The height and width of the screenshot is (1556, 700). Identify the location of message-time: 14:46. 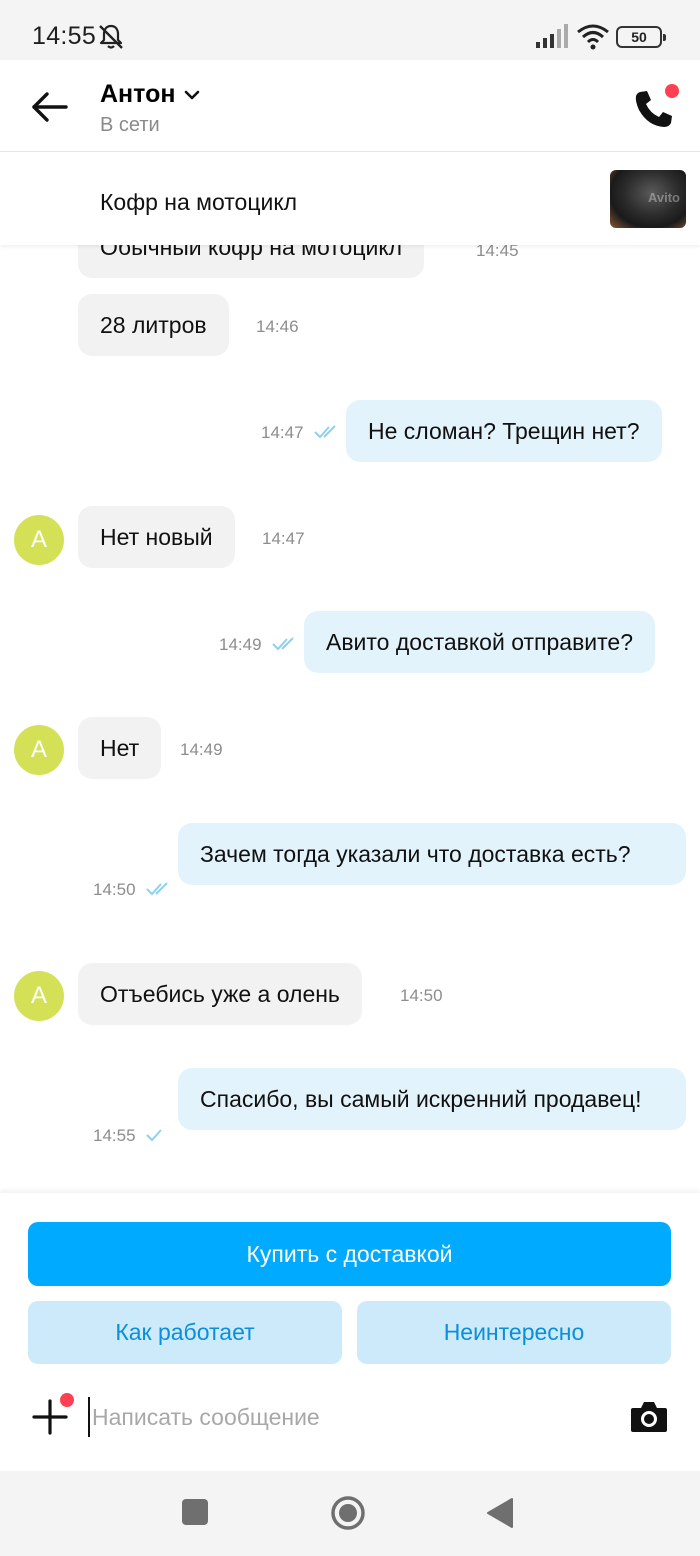
(277, 326).